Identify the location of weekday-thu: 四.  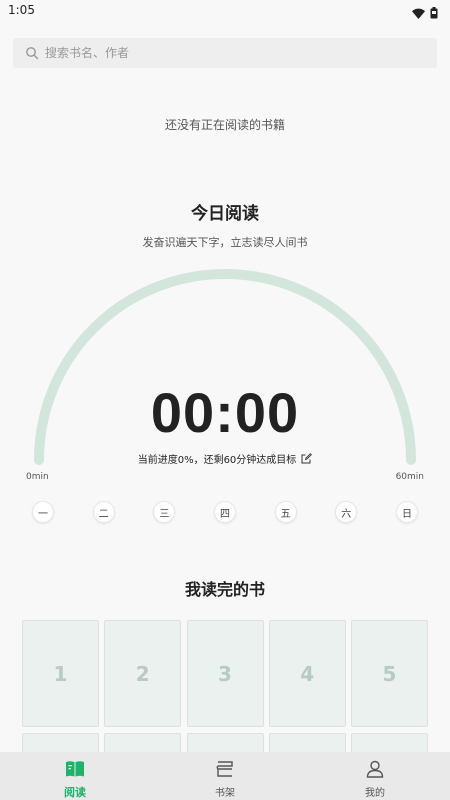
(224, 512).